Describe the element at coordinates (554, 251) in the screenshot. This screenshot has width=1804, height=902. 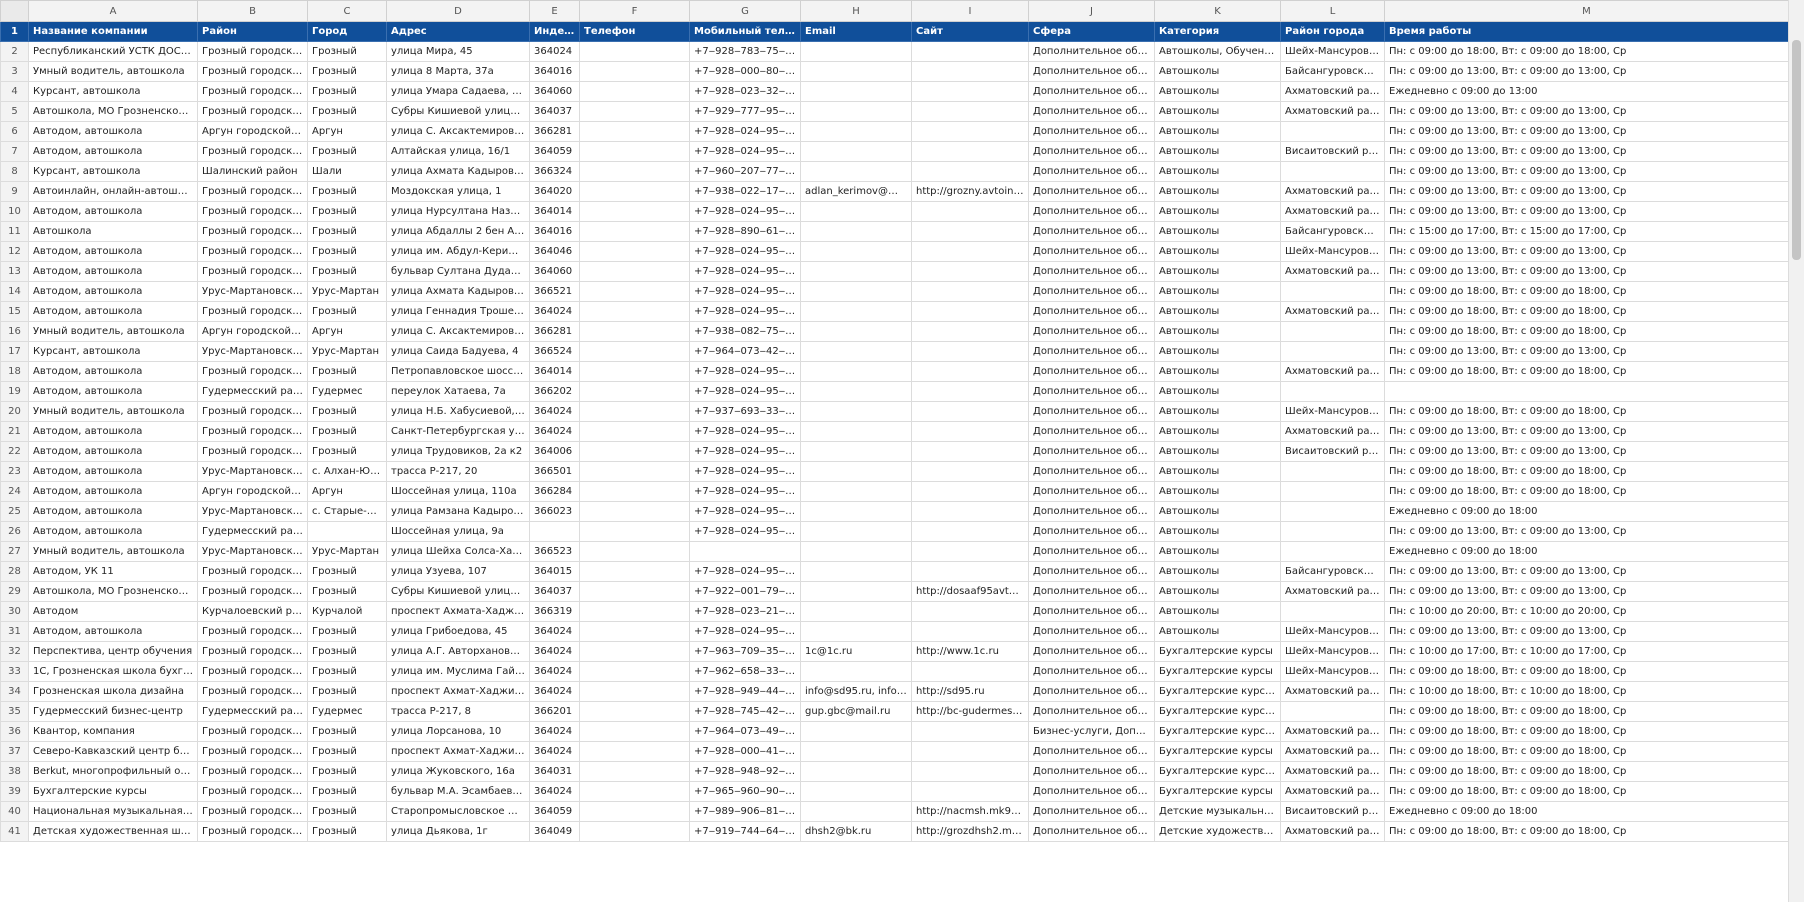
I see `data-cell-e: 364046` at that location.